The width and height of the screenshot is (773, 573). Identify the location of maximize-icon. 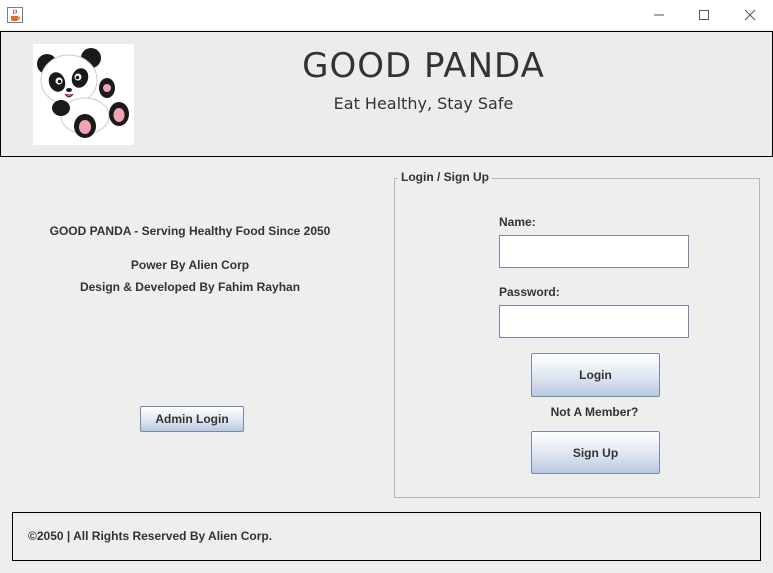
(704, 15).